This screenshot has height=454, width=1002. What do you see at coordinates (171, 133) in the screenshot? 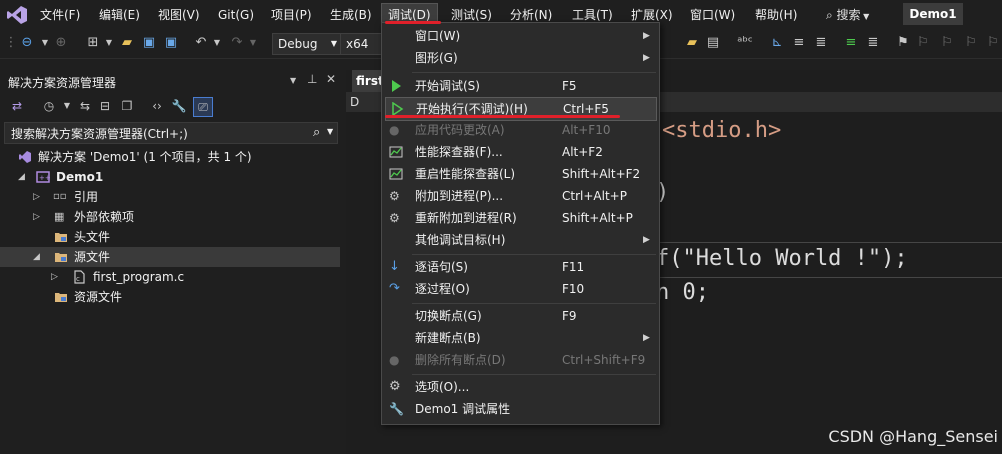
I see `solution-search-input: 搜索解决方案资源管理器(Ctrl+;) ⌕ ▼` at bounding box center [171, 133].